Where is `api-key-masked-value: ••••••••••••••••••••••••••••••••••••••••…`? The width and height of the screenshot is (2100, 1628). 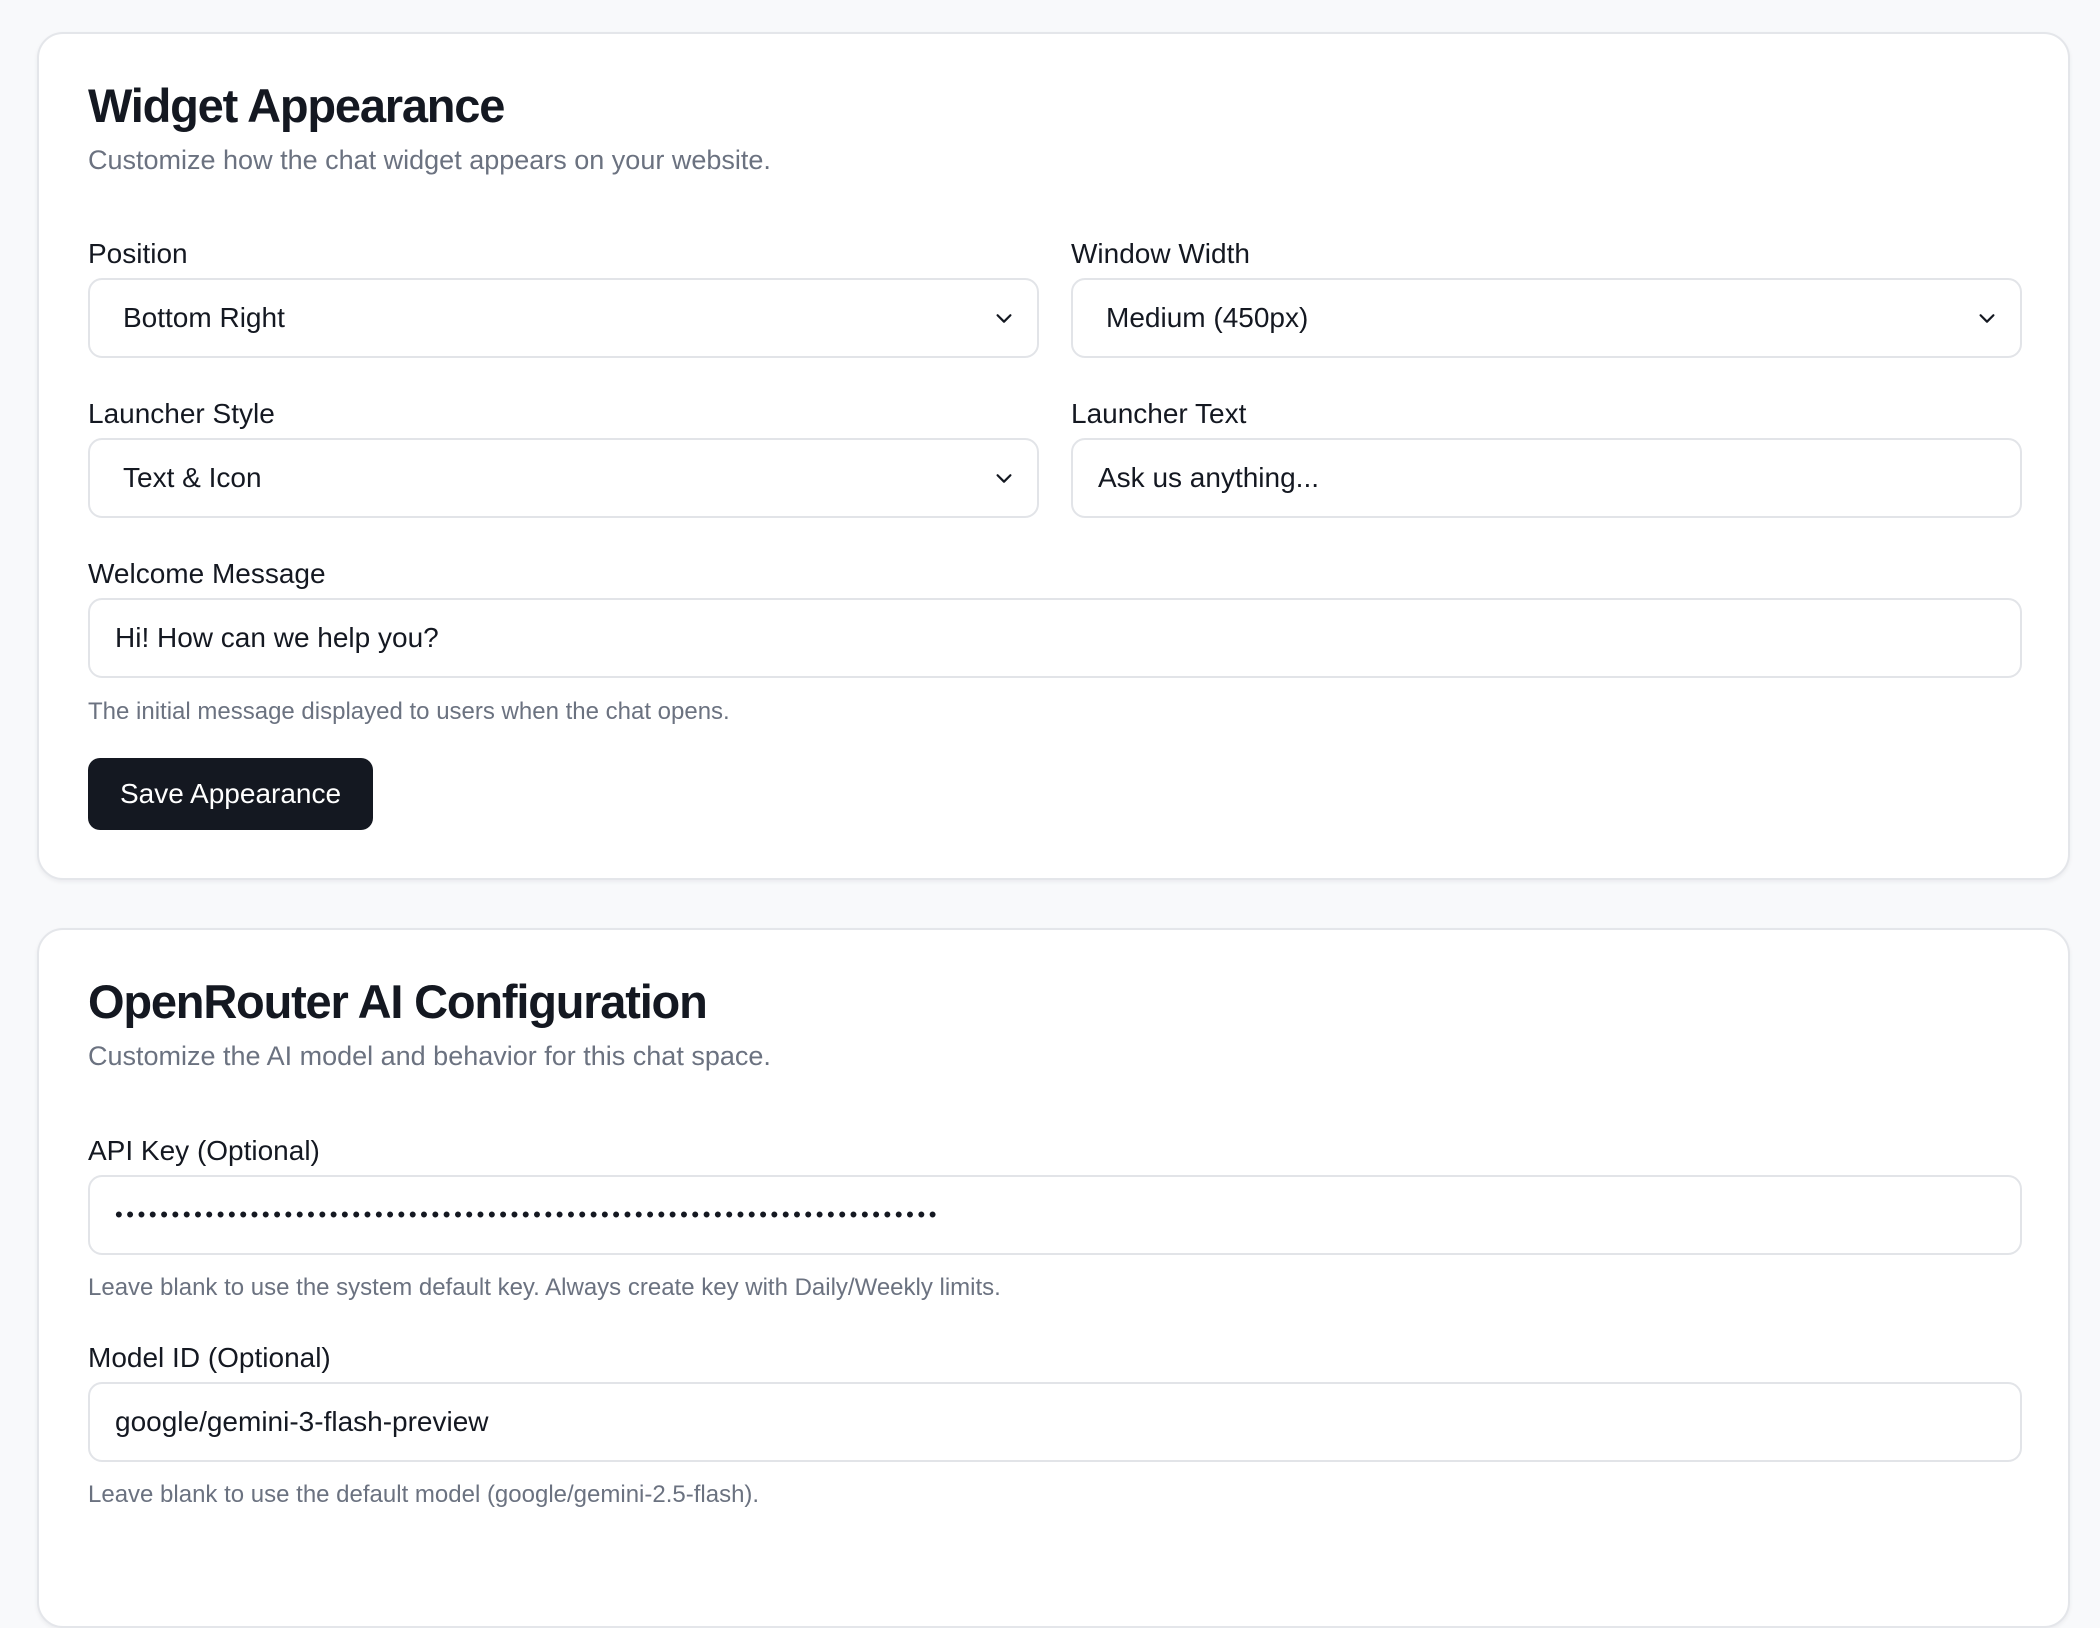
api-key-masked-value: ••••••••••••••••••••••••••••••••••••••••… is located at coordinates (528, 1214).